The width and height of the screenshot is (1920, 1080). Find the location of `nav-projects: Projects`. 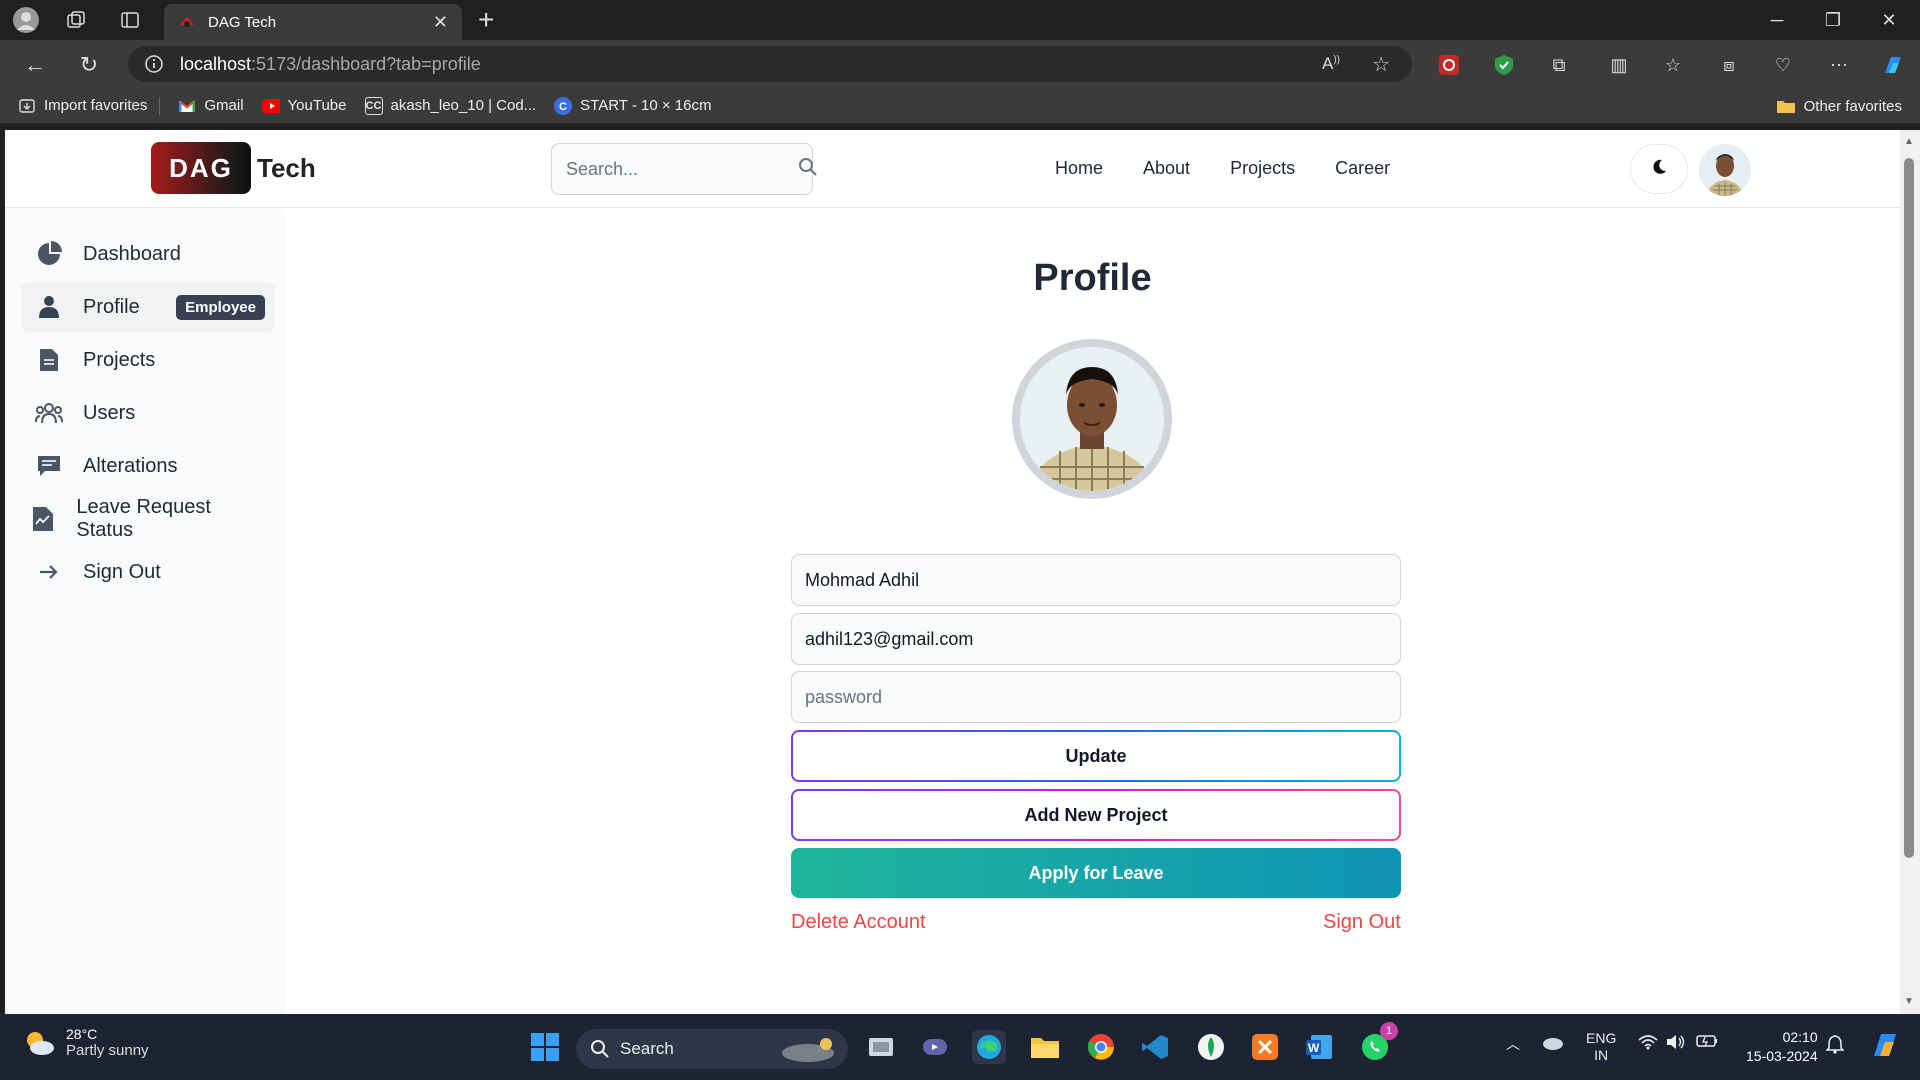

nav-projects: Projects is located at coordinates (1262, 168).